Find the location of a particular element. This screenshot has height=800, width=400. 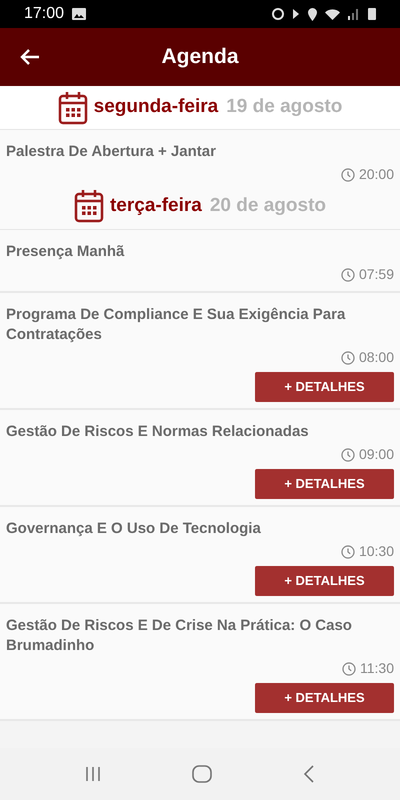

event-time: 09:00 is located at coordinates (376, 454).